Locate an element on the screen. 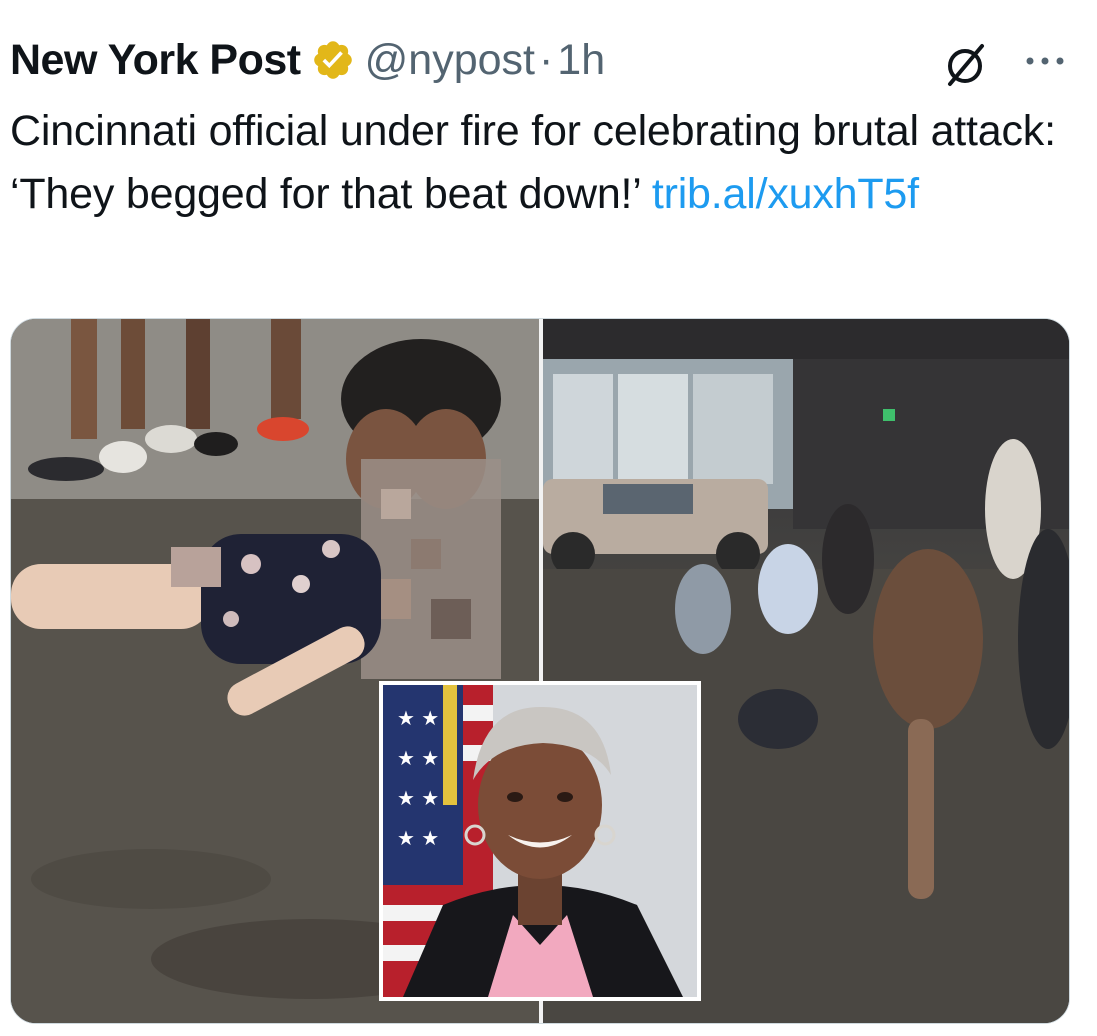  display-name: New York Post is located at coordinates (155, 60).